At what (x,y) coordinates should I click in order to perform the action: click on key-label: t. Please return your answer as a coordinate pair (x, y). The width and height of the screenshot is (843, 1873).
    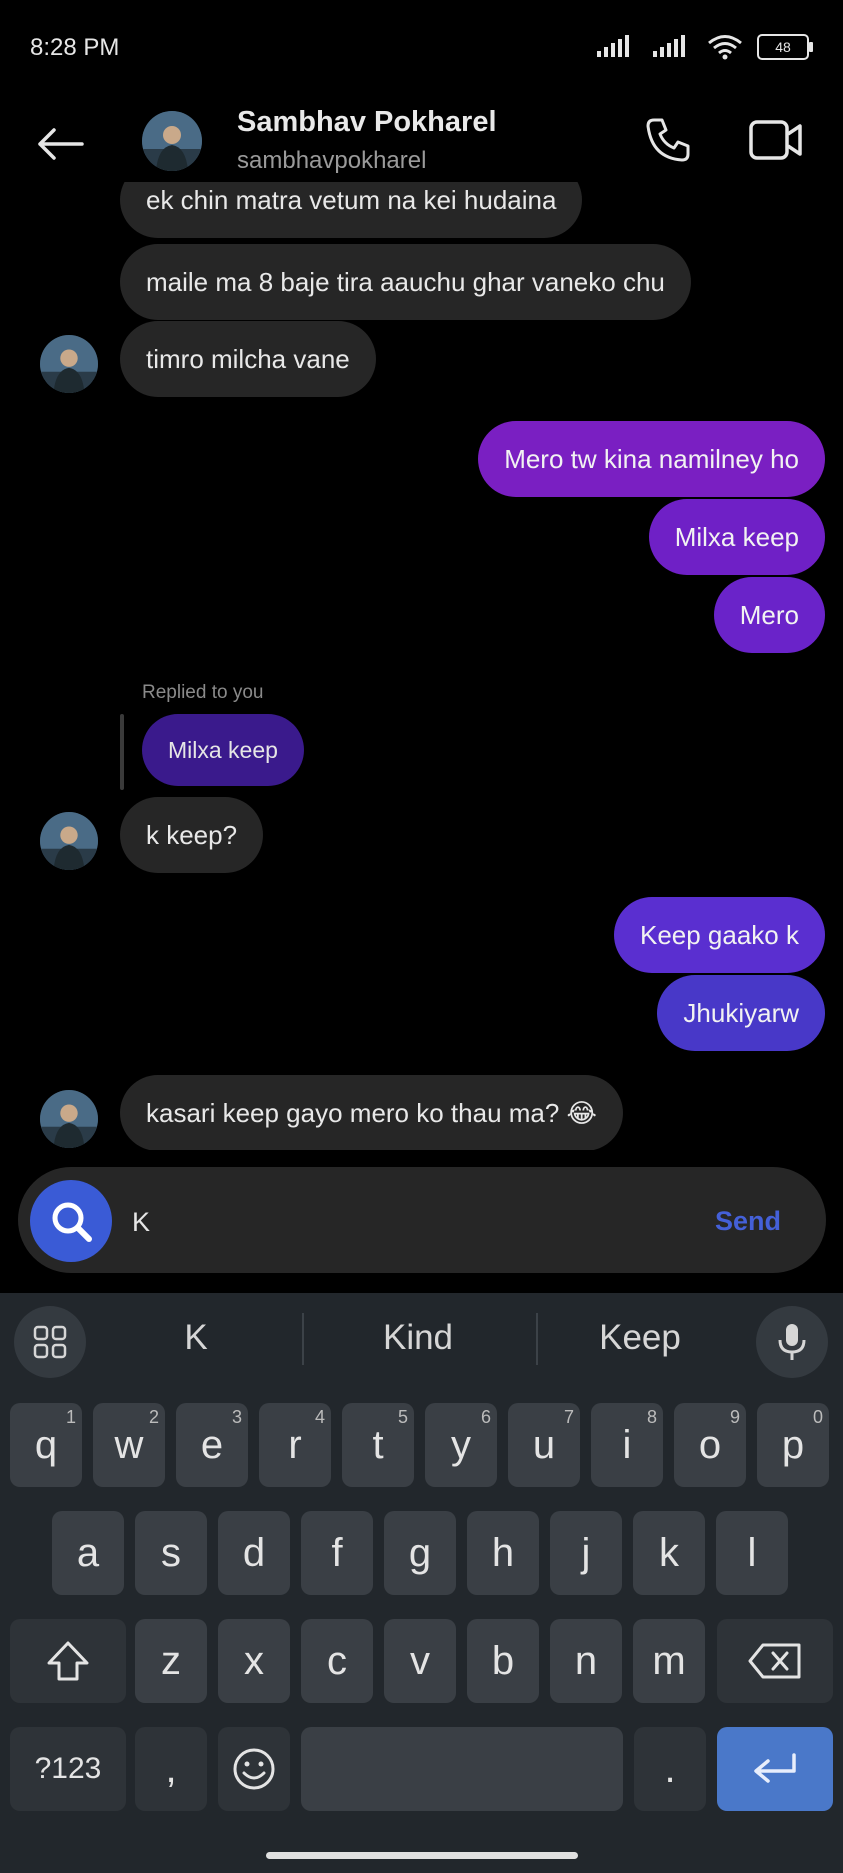
    Looking at the image, I should click on (378, 1444).